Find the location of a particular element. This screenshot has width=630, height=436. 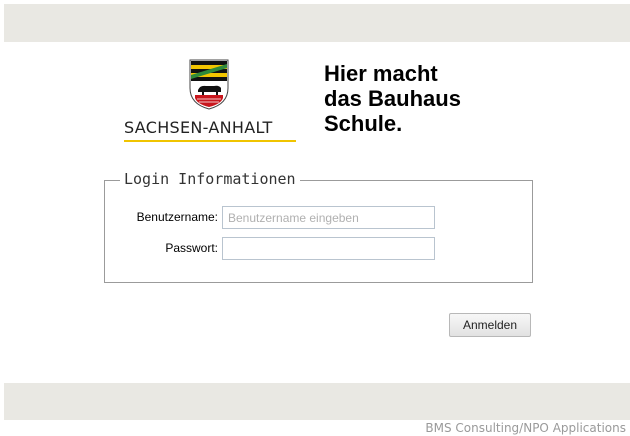

logo-underline is located at coordinates (210, 141).